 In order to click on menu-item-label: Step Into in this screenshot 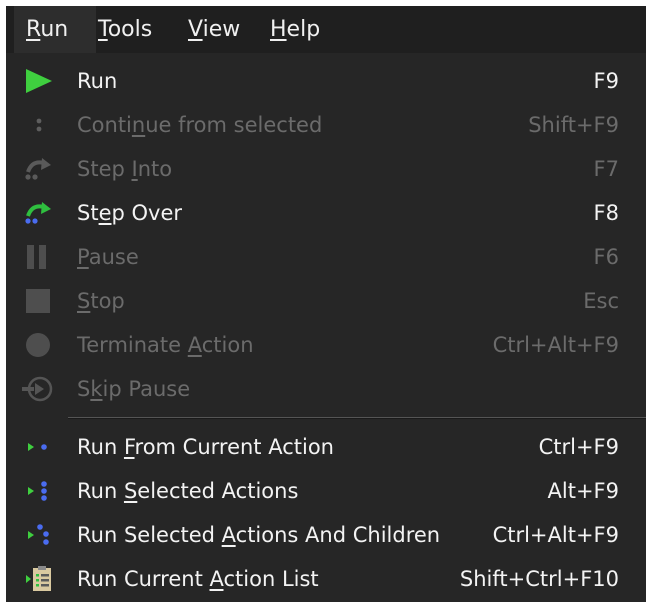, I will do `click(125, 169)`.